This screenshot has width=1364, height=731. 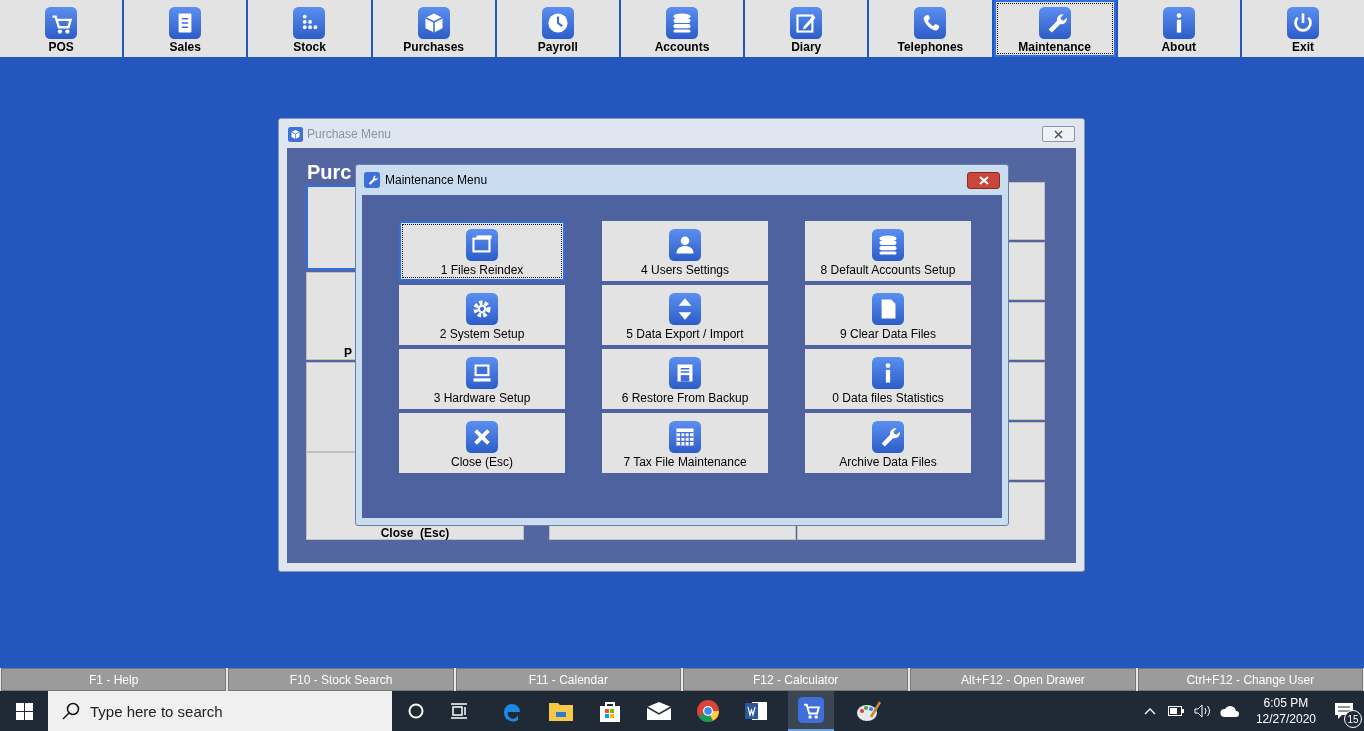 I want to click on toolbar-button: Sales, so click(x=185, y=28).